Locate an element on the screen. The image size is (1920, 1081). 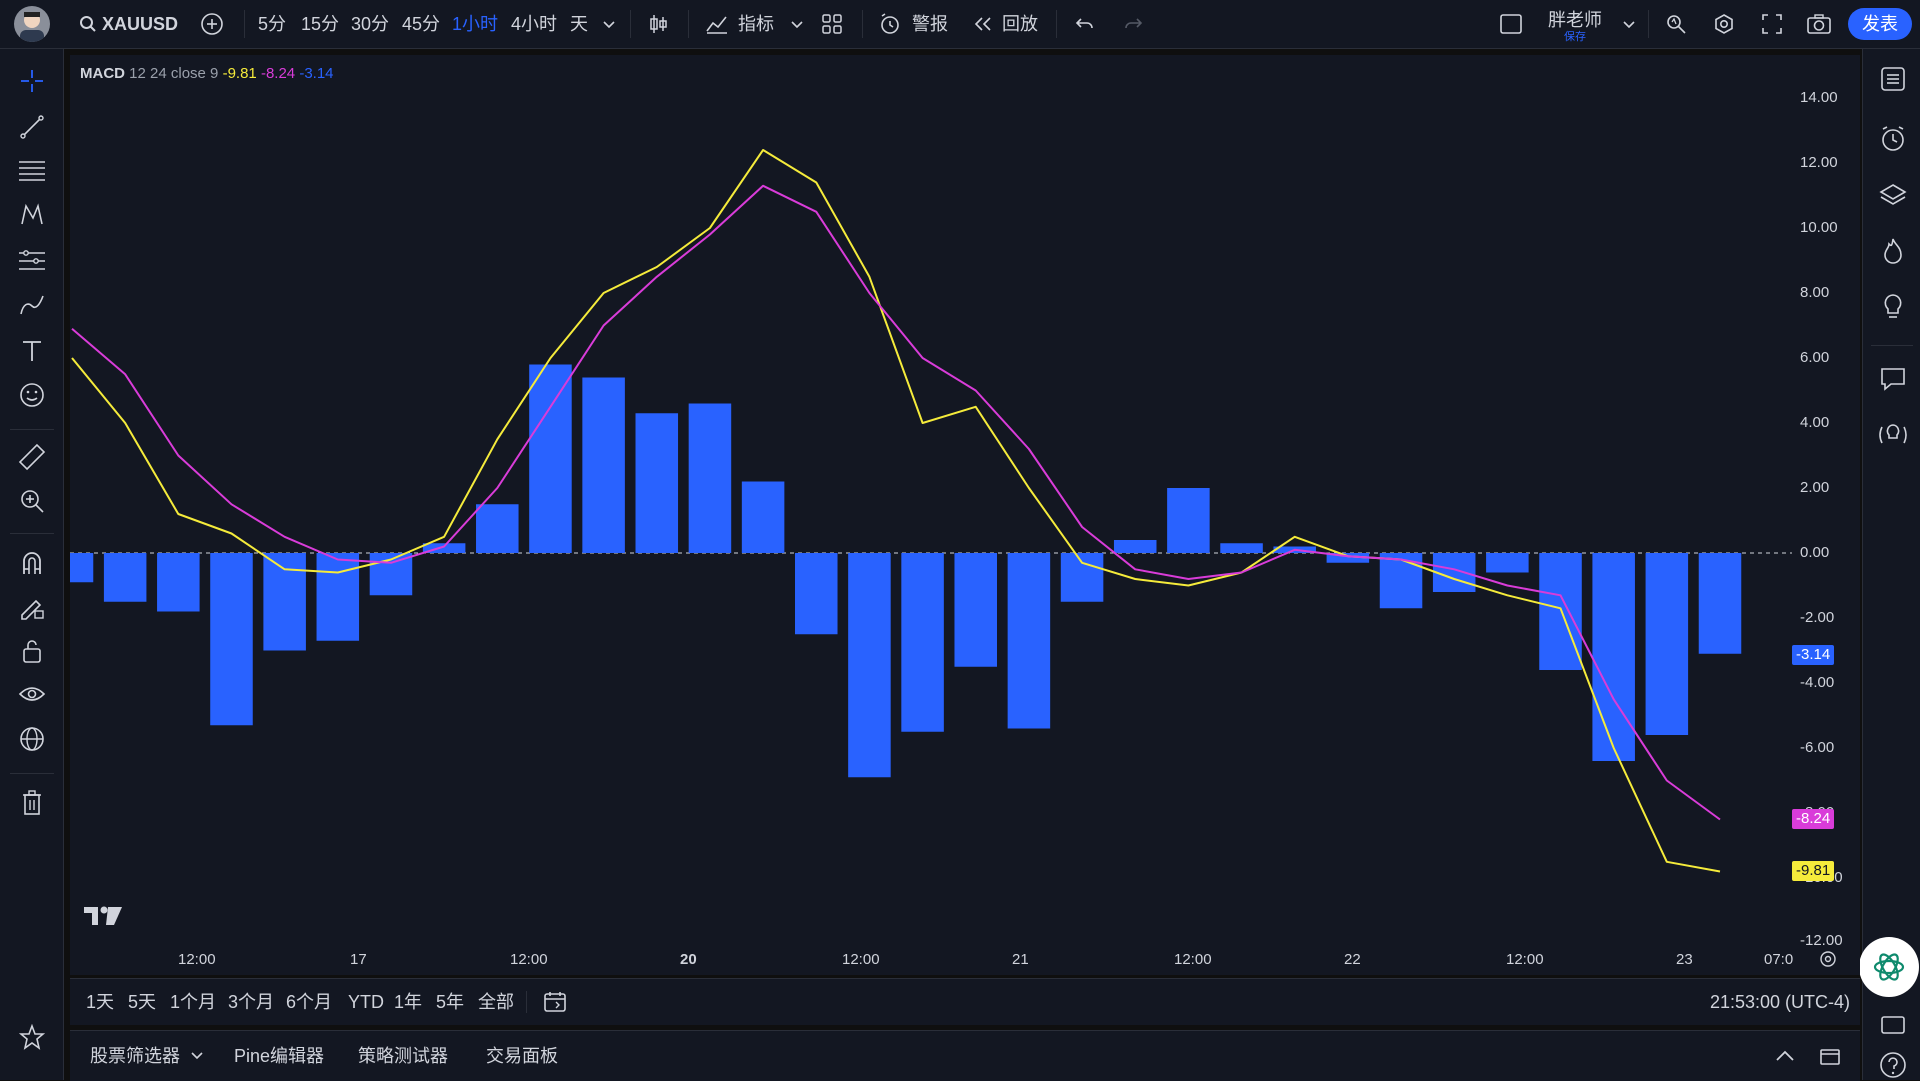
time-tick: 17 is located at coordinates (358, 959).